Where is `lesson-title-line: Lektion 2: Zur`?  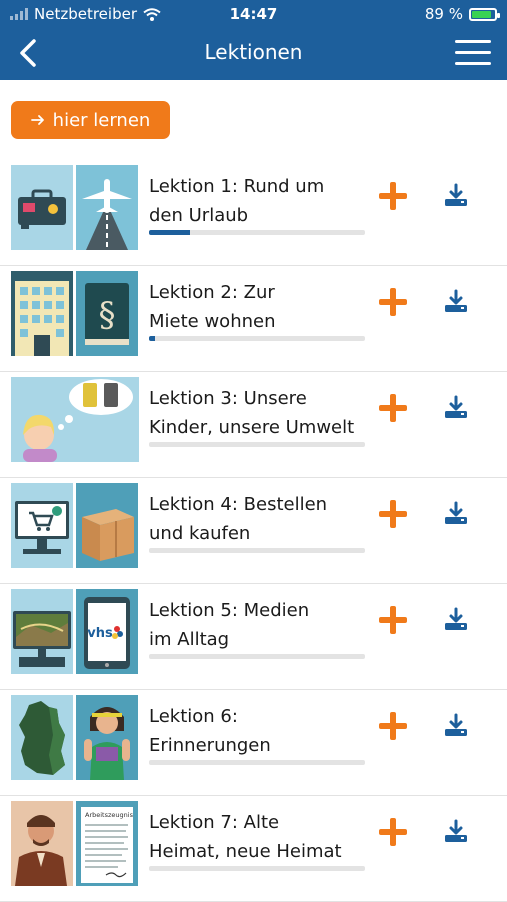 lesson-title-line: Lektion 2: Zur is located at coordinates (212, 292).